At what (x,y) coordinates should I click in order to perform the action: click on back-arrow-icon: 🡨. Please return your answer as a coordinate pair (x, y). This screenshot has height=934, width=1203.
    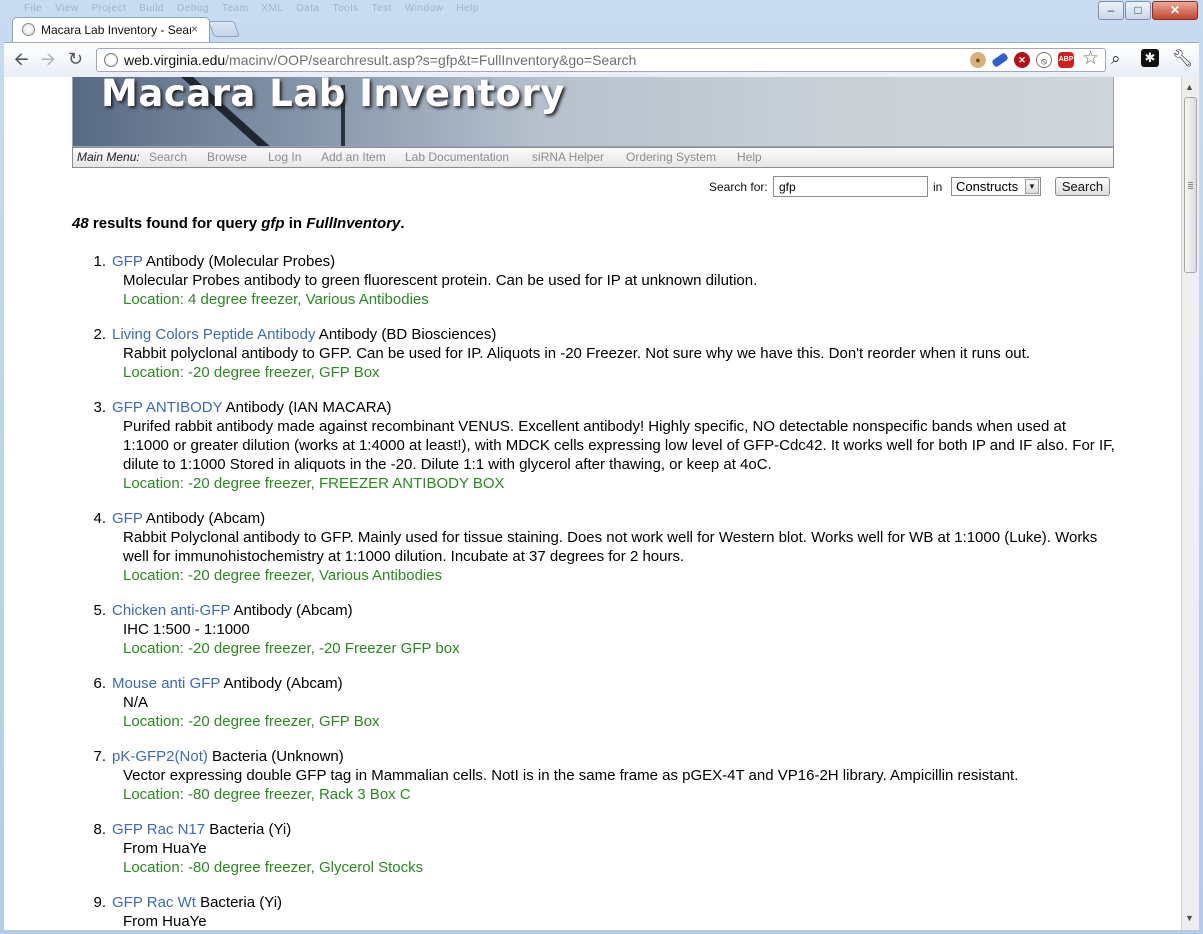
    Looking at the image, I should click on (21, 59).